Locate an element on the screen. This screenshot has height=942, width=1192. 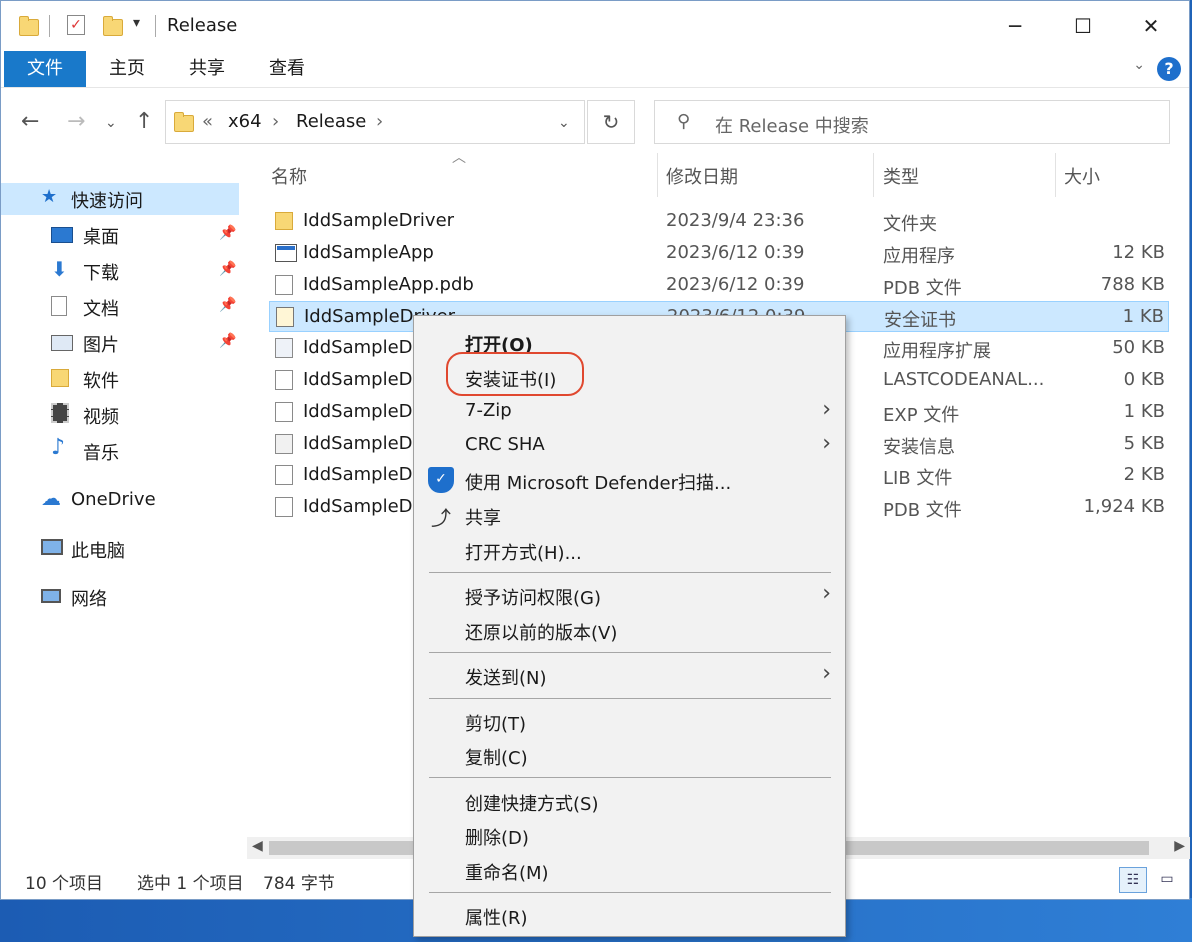
menu-item-cut: 剪切(T) is located at coordinates (629, 721).